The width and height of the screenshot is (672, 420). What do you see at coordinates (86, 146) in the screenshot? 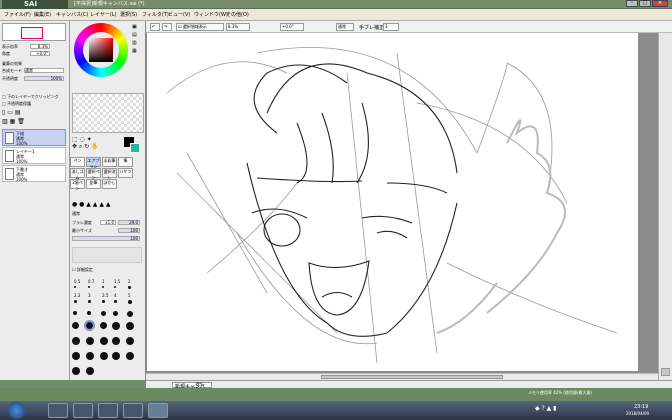
I see `rotate-icon: ↻` at bounding box center [86, 146].